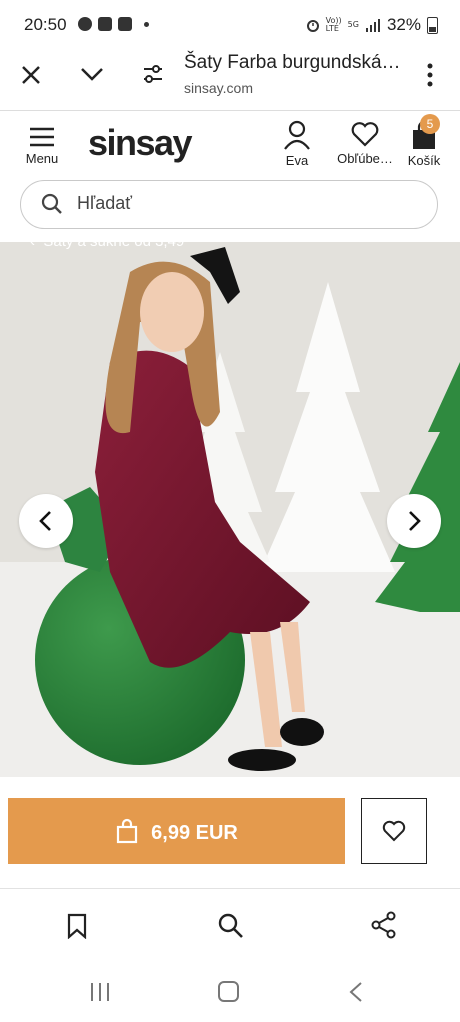 This screenshot has width=460, height=1022. Describe the element at coordinates (384, 925) in the screenshot. I see `share-icon` at that location.